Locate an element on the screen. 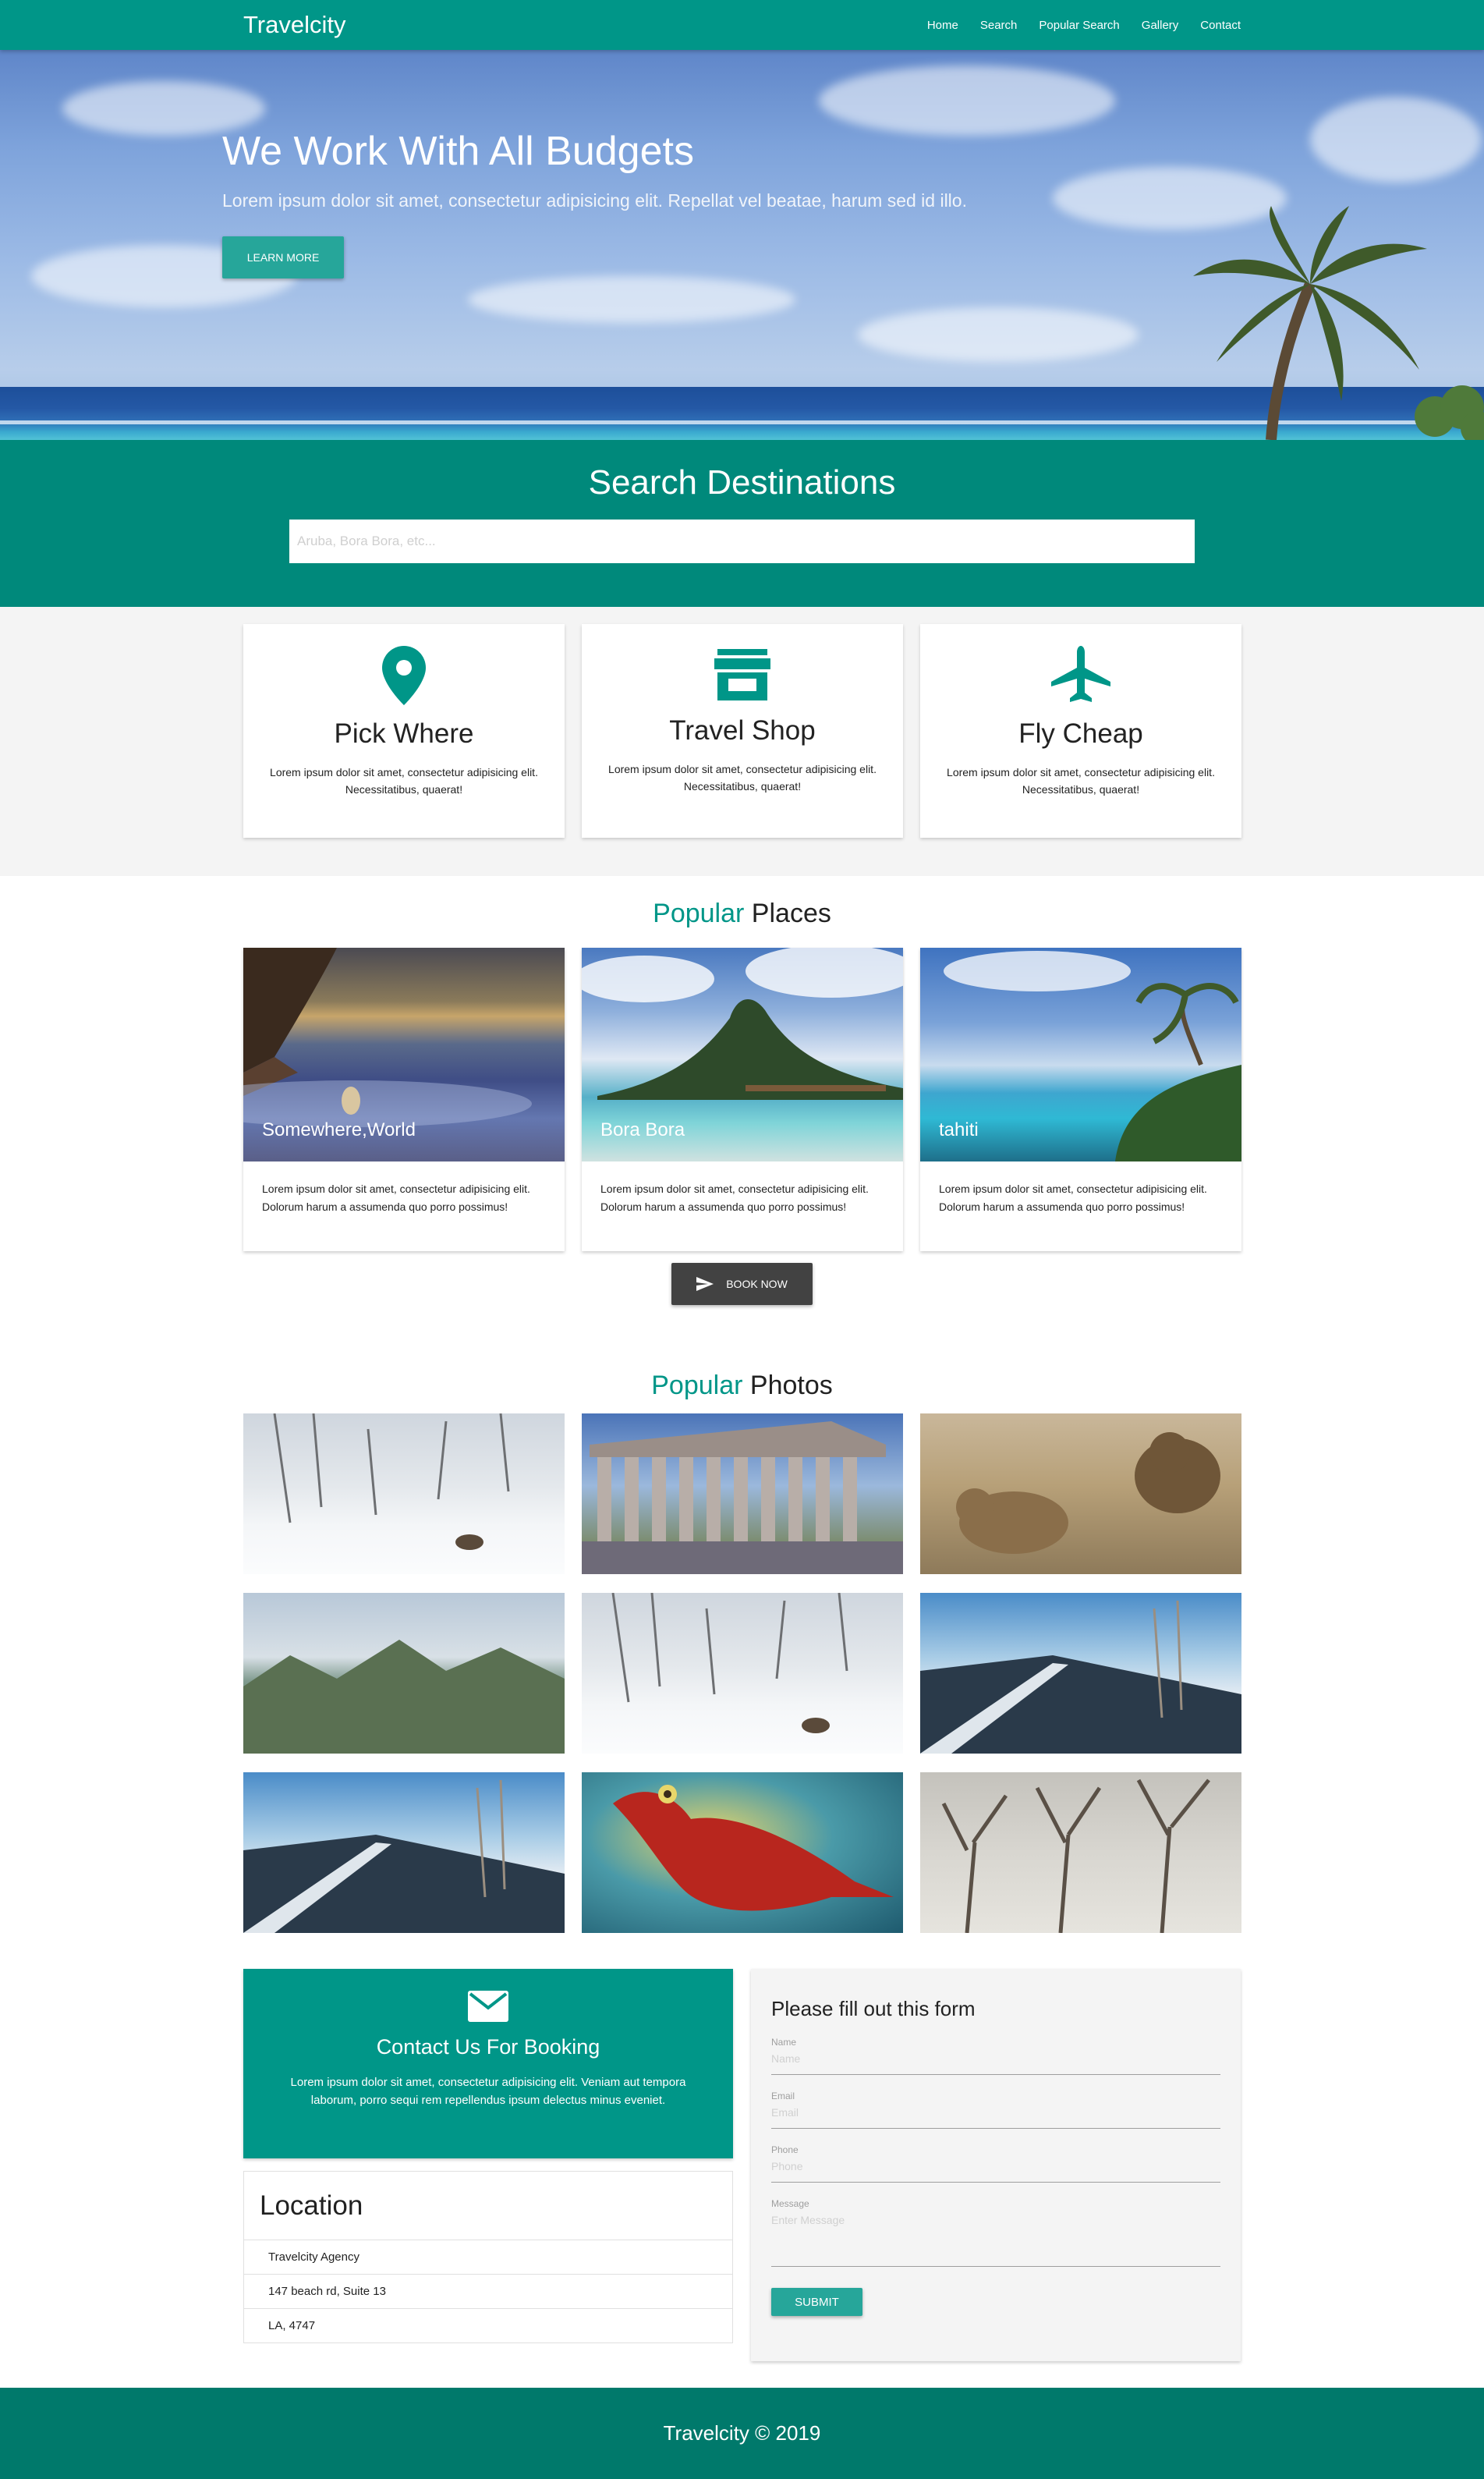  send-icon is located at coordinates (705, 1284).